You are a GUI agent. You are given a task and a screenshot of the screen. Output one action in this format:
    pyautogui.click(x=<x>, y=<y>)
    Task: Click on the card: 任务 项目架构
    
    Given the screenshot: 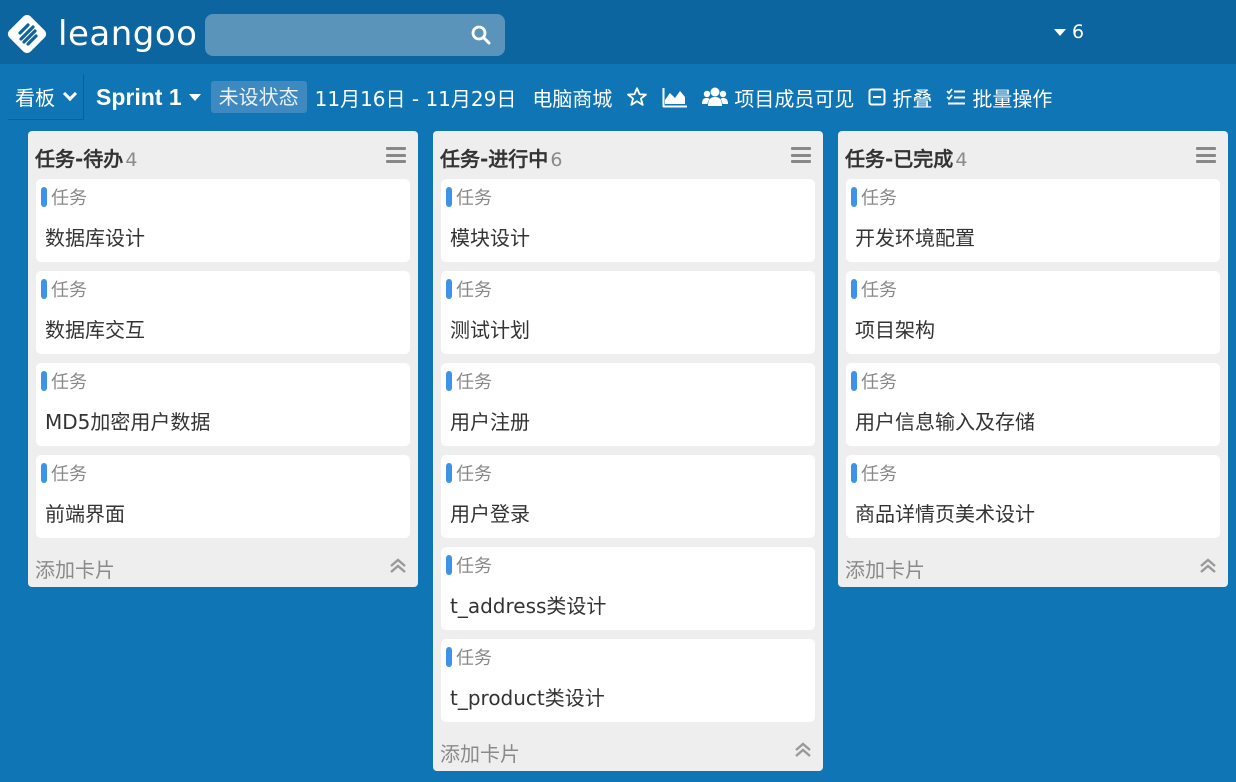 What is the action you would take?
    pyautogui.click(x=1033, y=312)
    